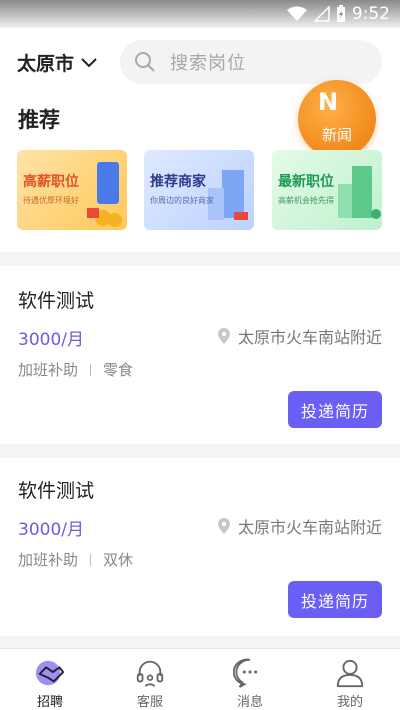  I want to click on tab-recruit: 招聘, so click(50, 679).